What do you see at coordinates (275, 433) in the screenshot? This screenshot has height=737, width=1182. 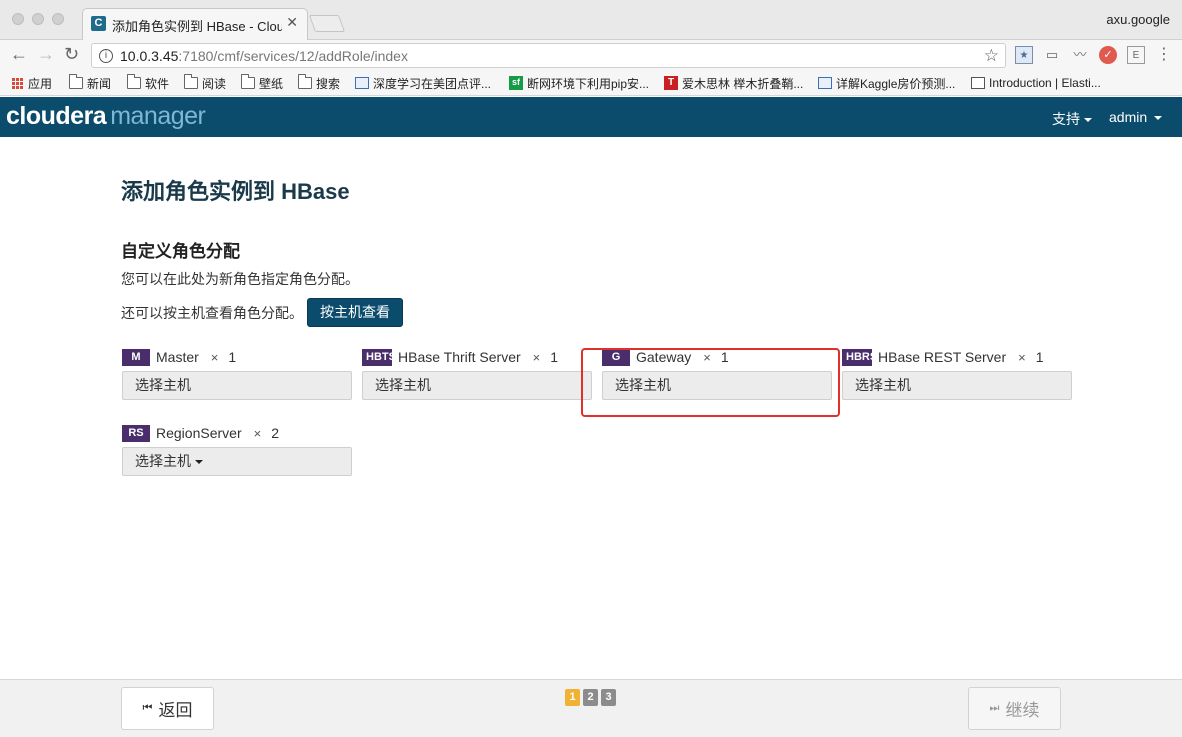 I see `role-count: 2` at bounding box center [275, 433].